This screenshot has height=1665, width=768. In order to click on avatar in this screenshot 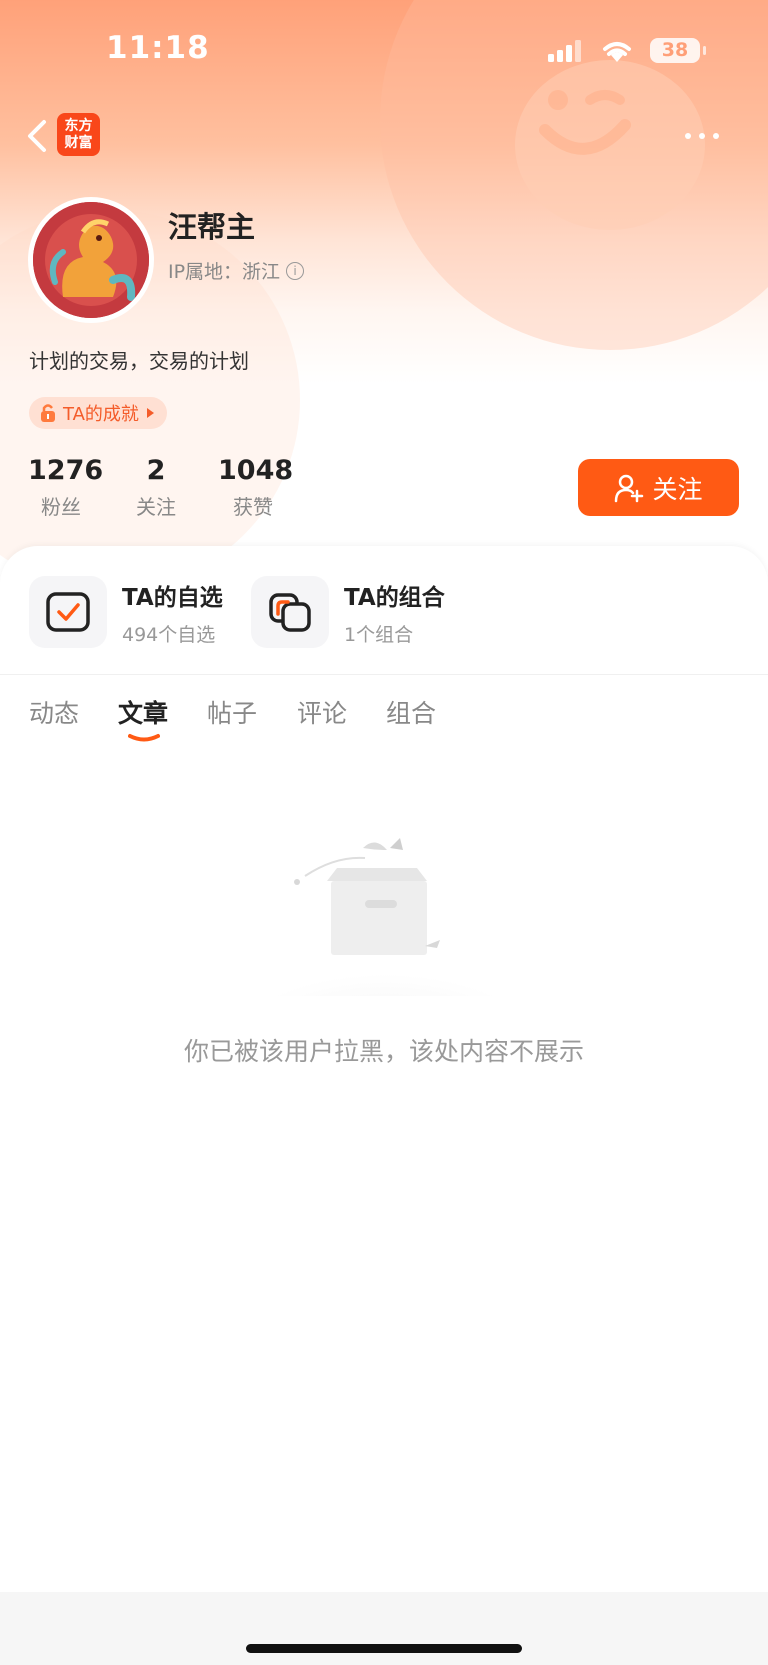, I will do `click(91, 260)`.